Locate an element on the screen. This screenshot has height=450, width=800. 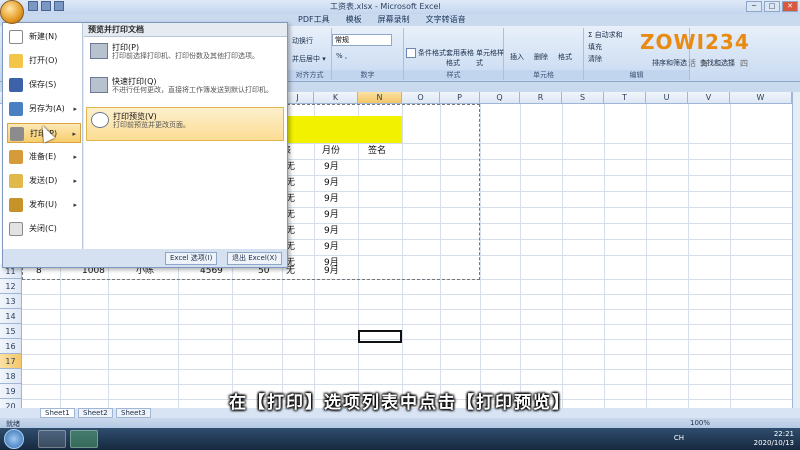
style-group: 条件格式 套用表格格式 单元格样式 样式 is located at coordinates (454, 54).